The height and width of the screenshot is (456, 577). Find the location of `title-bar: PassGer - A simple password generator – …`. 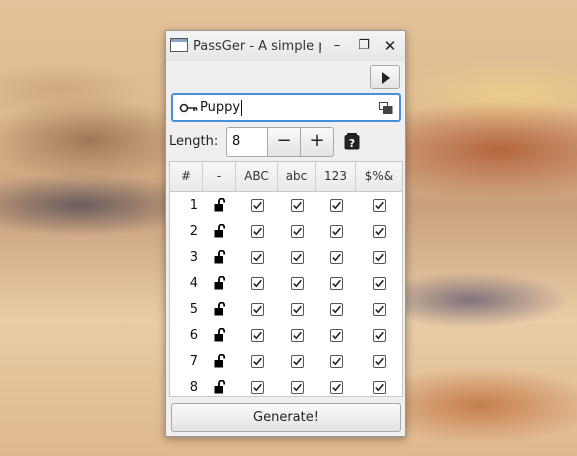

title-bar: PassGer - A simple password generator – … is located at coordinates (285, 46).